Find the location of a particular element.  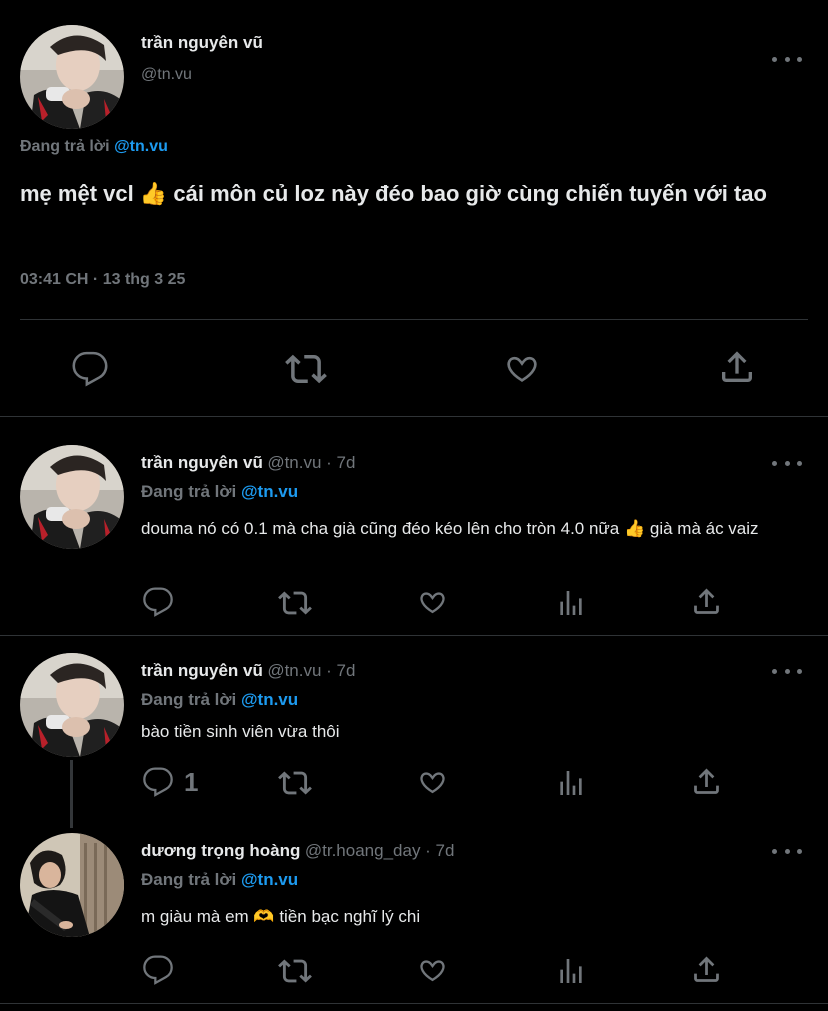

author-handle: @tn.vu is located at coordinates (166, 75).